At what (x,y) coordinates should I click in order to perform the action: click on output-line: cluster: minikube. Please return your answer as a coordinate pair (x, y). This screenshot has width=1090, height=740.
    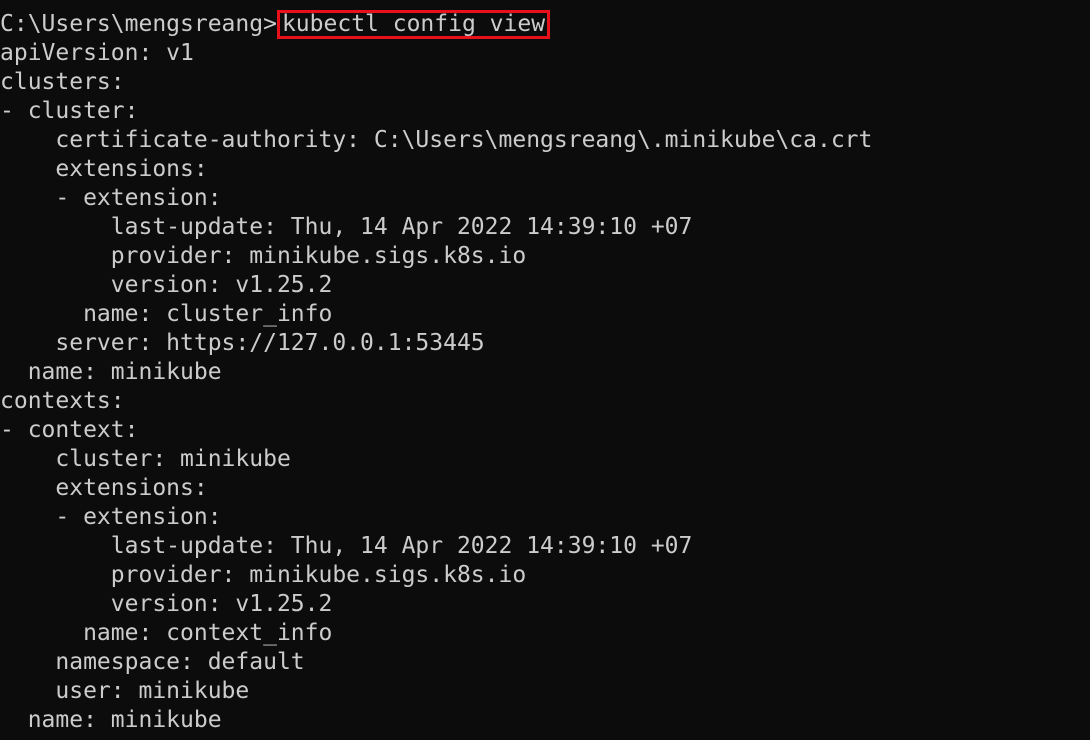
    Looking at the image, I should click on (145, 459).